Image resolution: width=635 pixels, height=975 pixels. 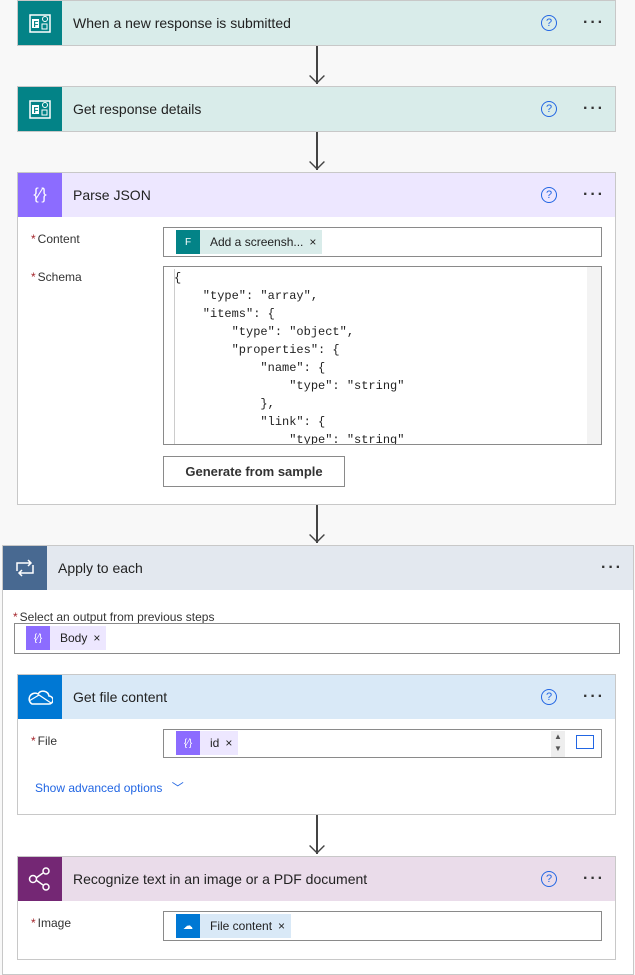 What do you see at coordinates (114, 617) in the screenshot?
I see `select-output-label: * Select an output from previous steps` at bounding box center [114, 617].